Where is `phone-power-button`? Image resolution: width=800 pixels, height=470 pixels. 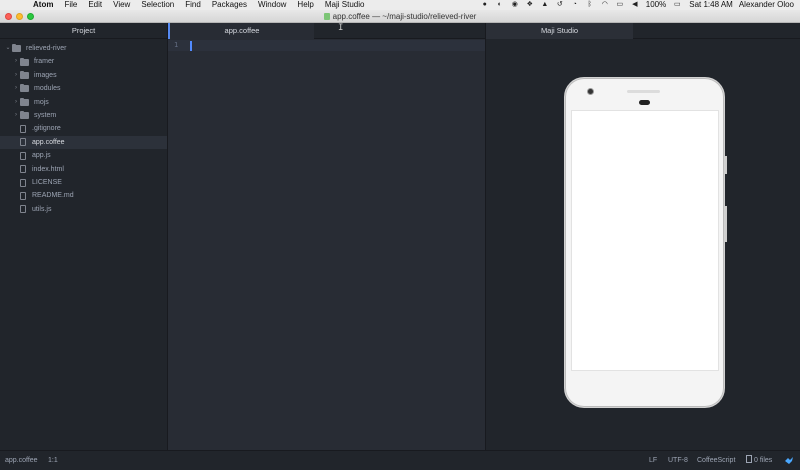 phone-power-button is located at coordinates (726, 165).